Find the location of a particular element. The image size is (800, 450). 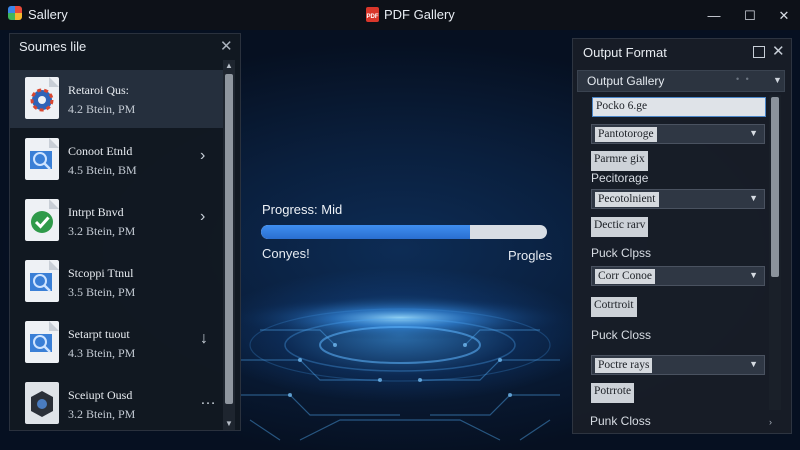

file-meta: 3.5 Btein, PM is located at coordinates (102, 292).